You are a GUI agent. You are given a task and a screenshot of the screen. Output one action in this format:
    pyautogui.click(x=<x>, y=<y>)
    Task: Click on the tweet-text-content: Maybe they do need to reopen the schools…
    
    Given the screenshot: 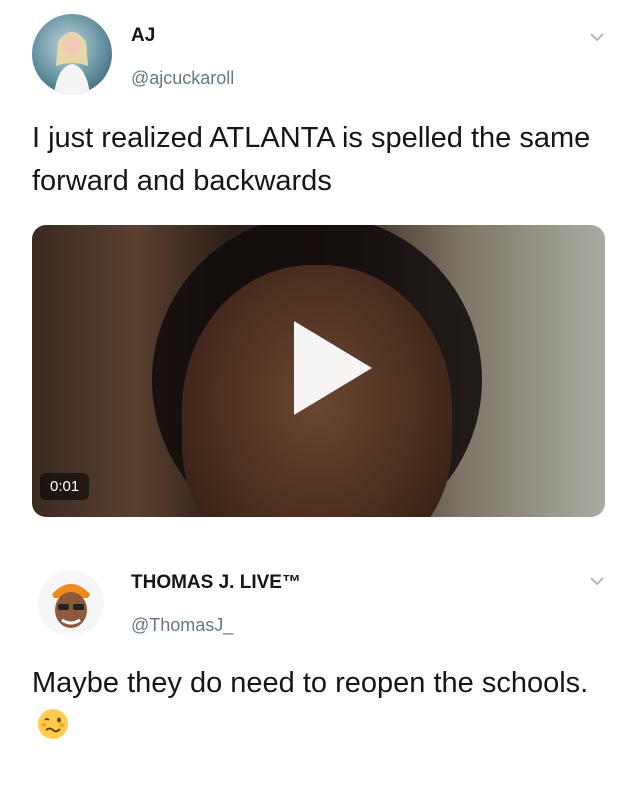 What is the action you would take?
    pyautogui.click(x=310, y=683)
    